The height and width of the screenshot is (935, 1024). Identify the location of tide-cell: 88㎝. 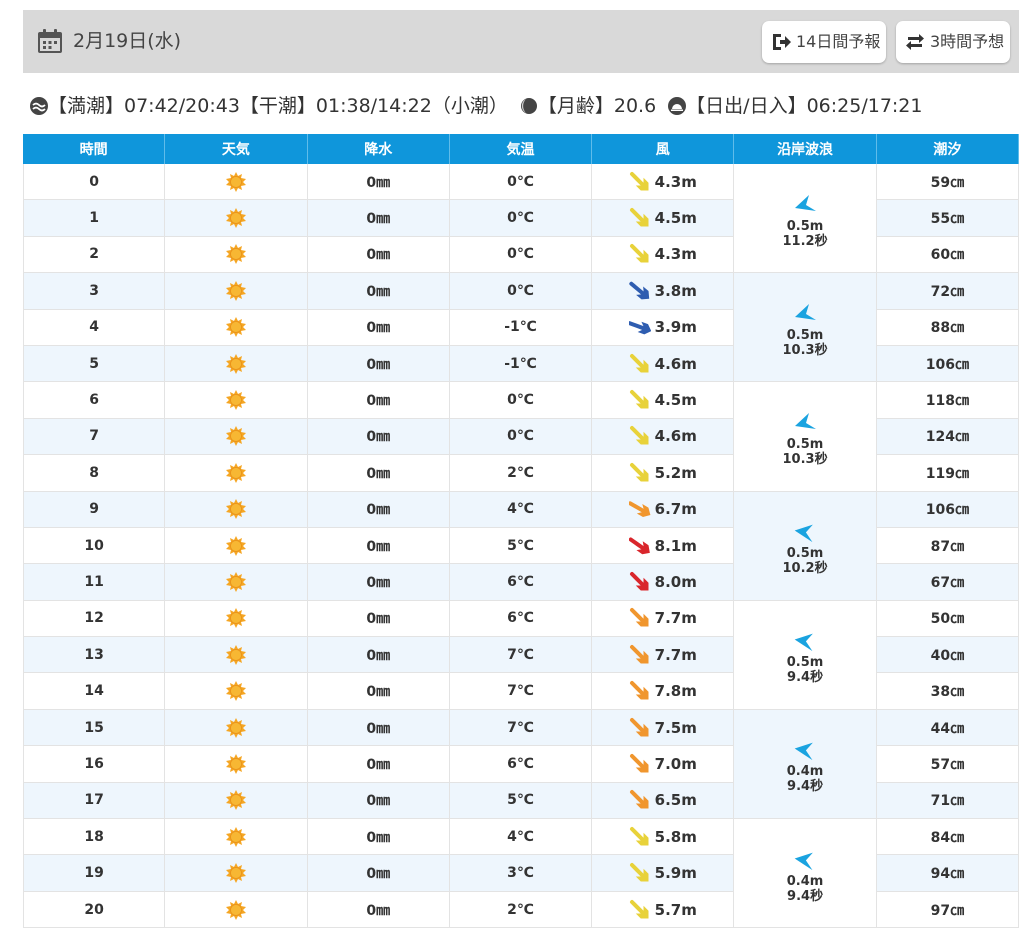
(947, 327).